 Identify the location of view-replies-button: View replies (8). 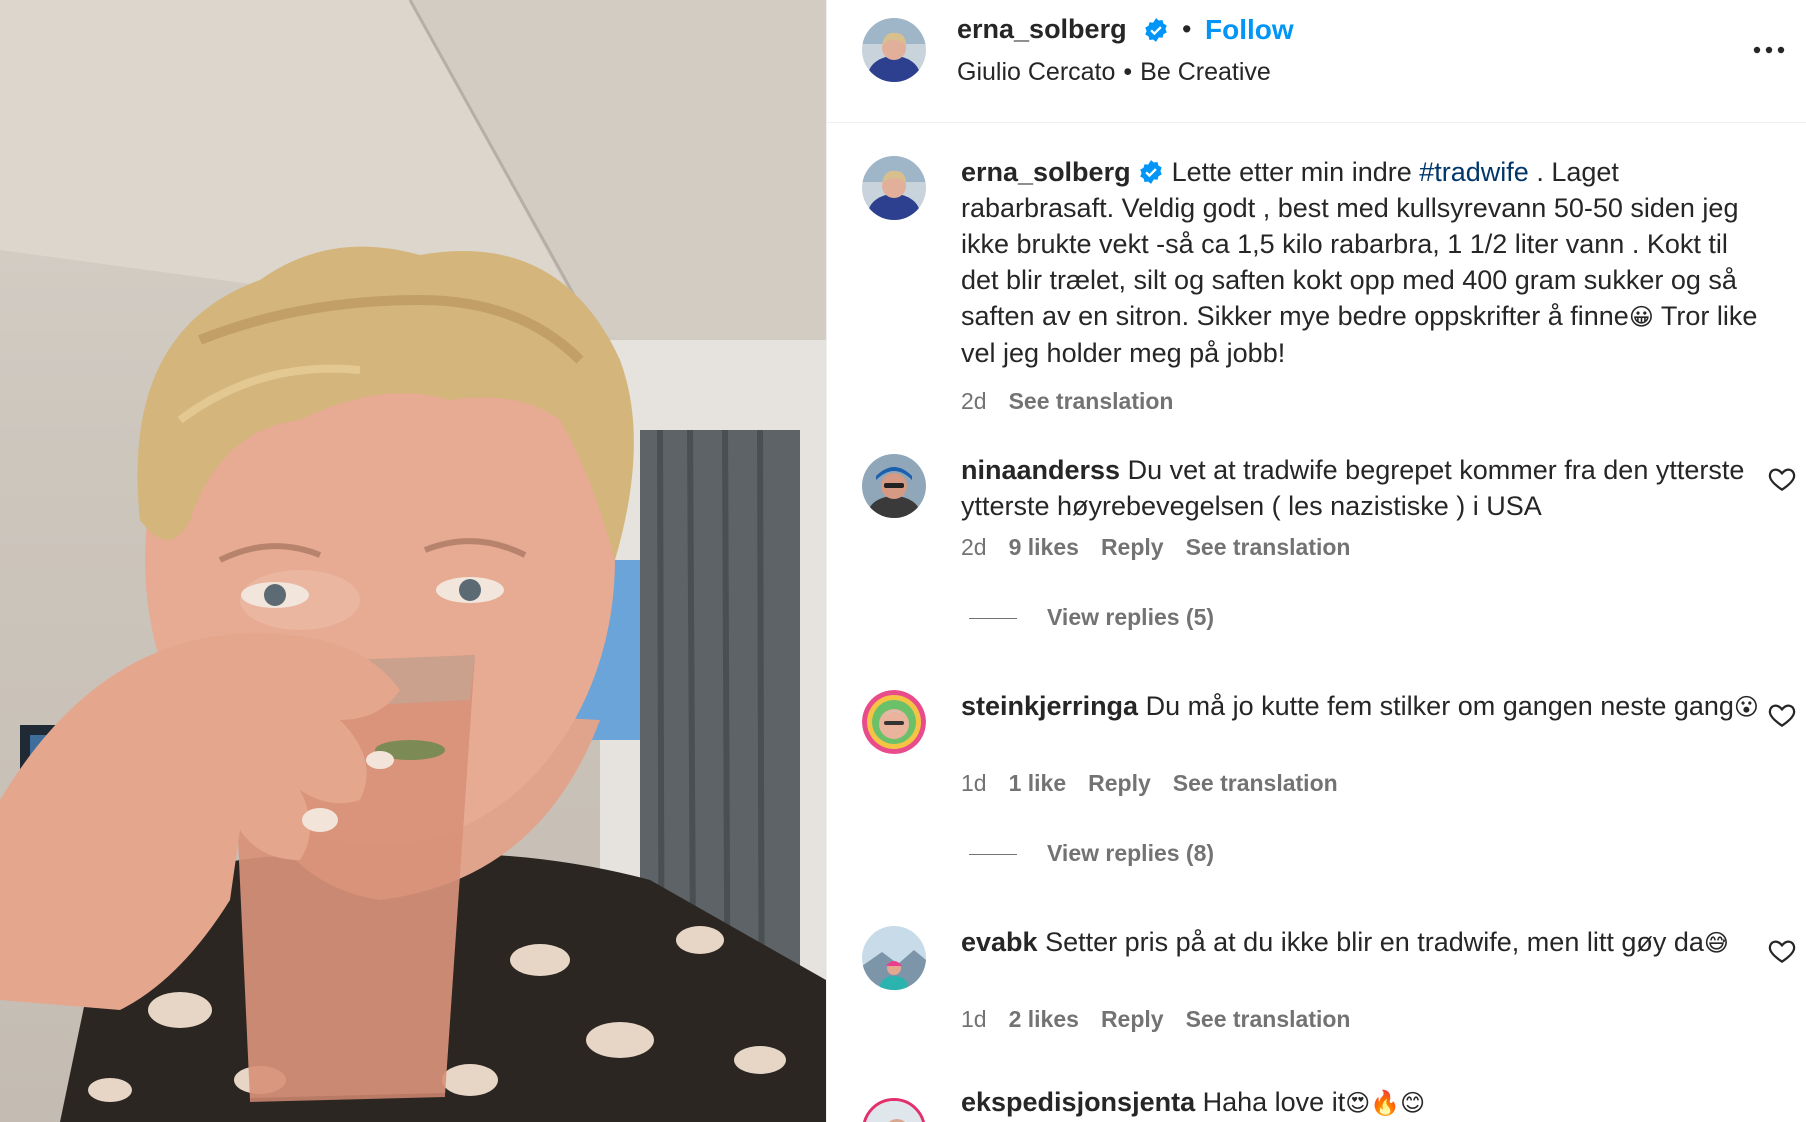
(1091, 853).